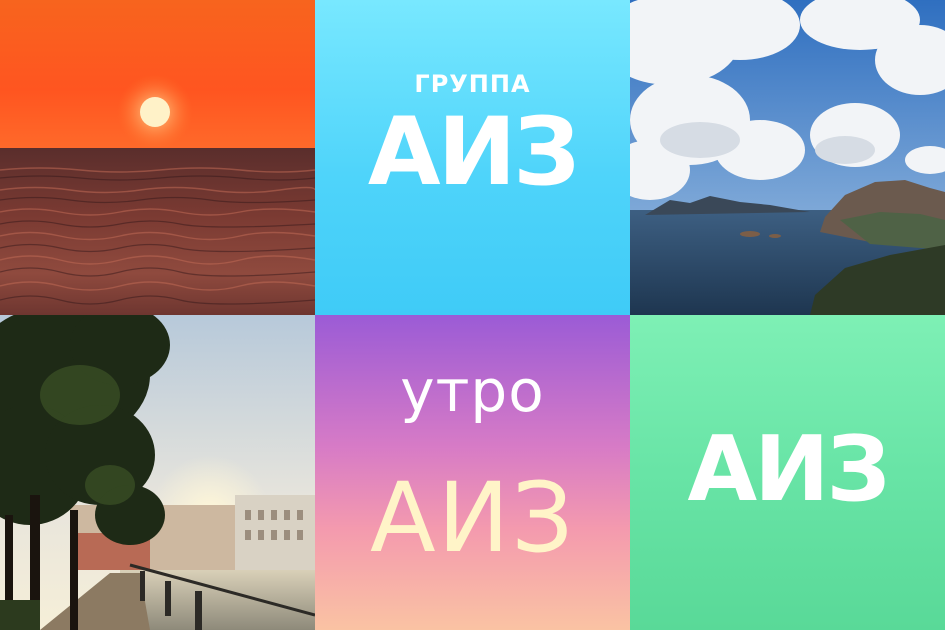 This screenshot has height=630, width=945. I want to click on morning-label: утро, so click(472, 391).